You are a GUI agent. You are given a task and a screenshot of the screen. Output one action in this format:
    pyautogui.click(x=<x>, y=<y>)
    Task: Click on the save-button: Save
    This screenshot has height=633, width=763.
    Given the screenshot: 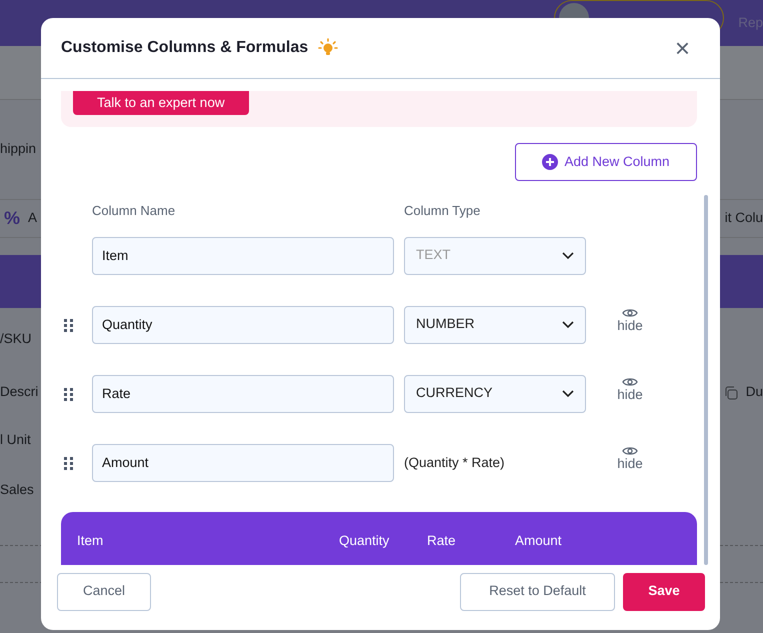 What is the action you would take?
    pyautogui.click(x=664, y=591)
    